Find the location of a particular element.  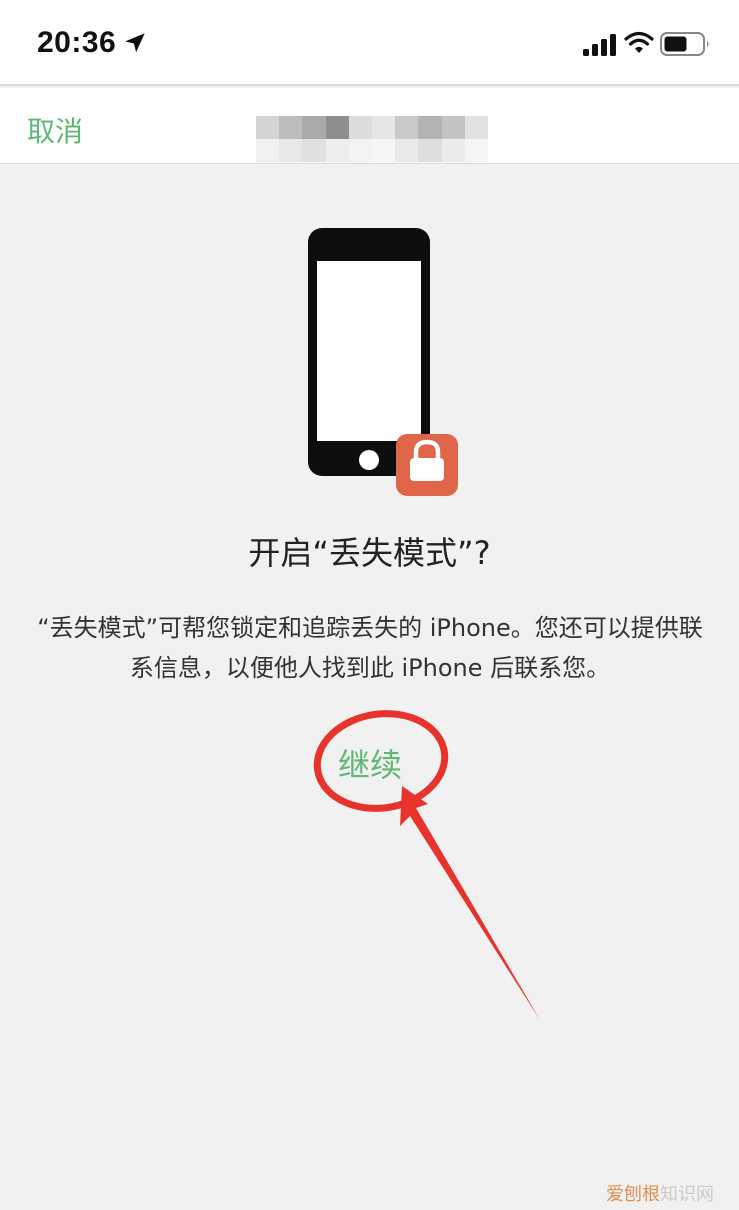

annotation-arrow is located at coordinates (470, 903).